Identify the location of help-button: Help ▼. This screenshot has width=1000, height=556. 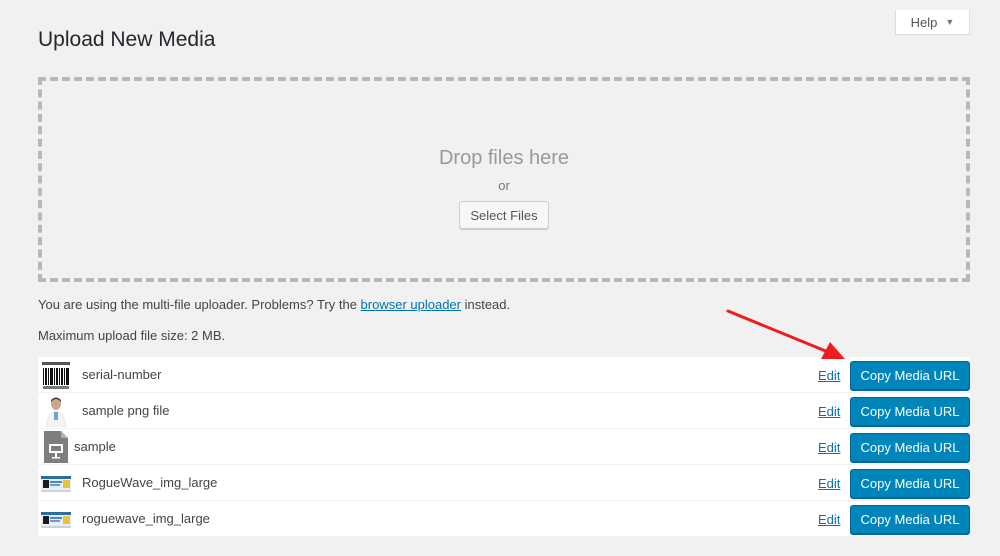
(932, 22).